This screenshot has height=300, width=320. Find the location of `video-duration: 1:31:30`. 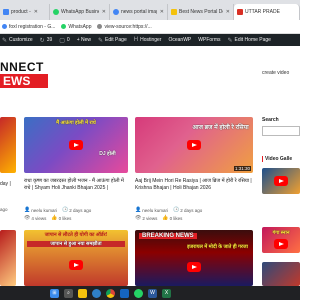

video-duration: 1:31:30 is located at coordinates (242, 168).